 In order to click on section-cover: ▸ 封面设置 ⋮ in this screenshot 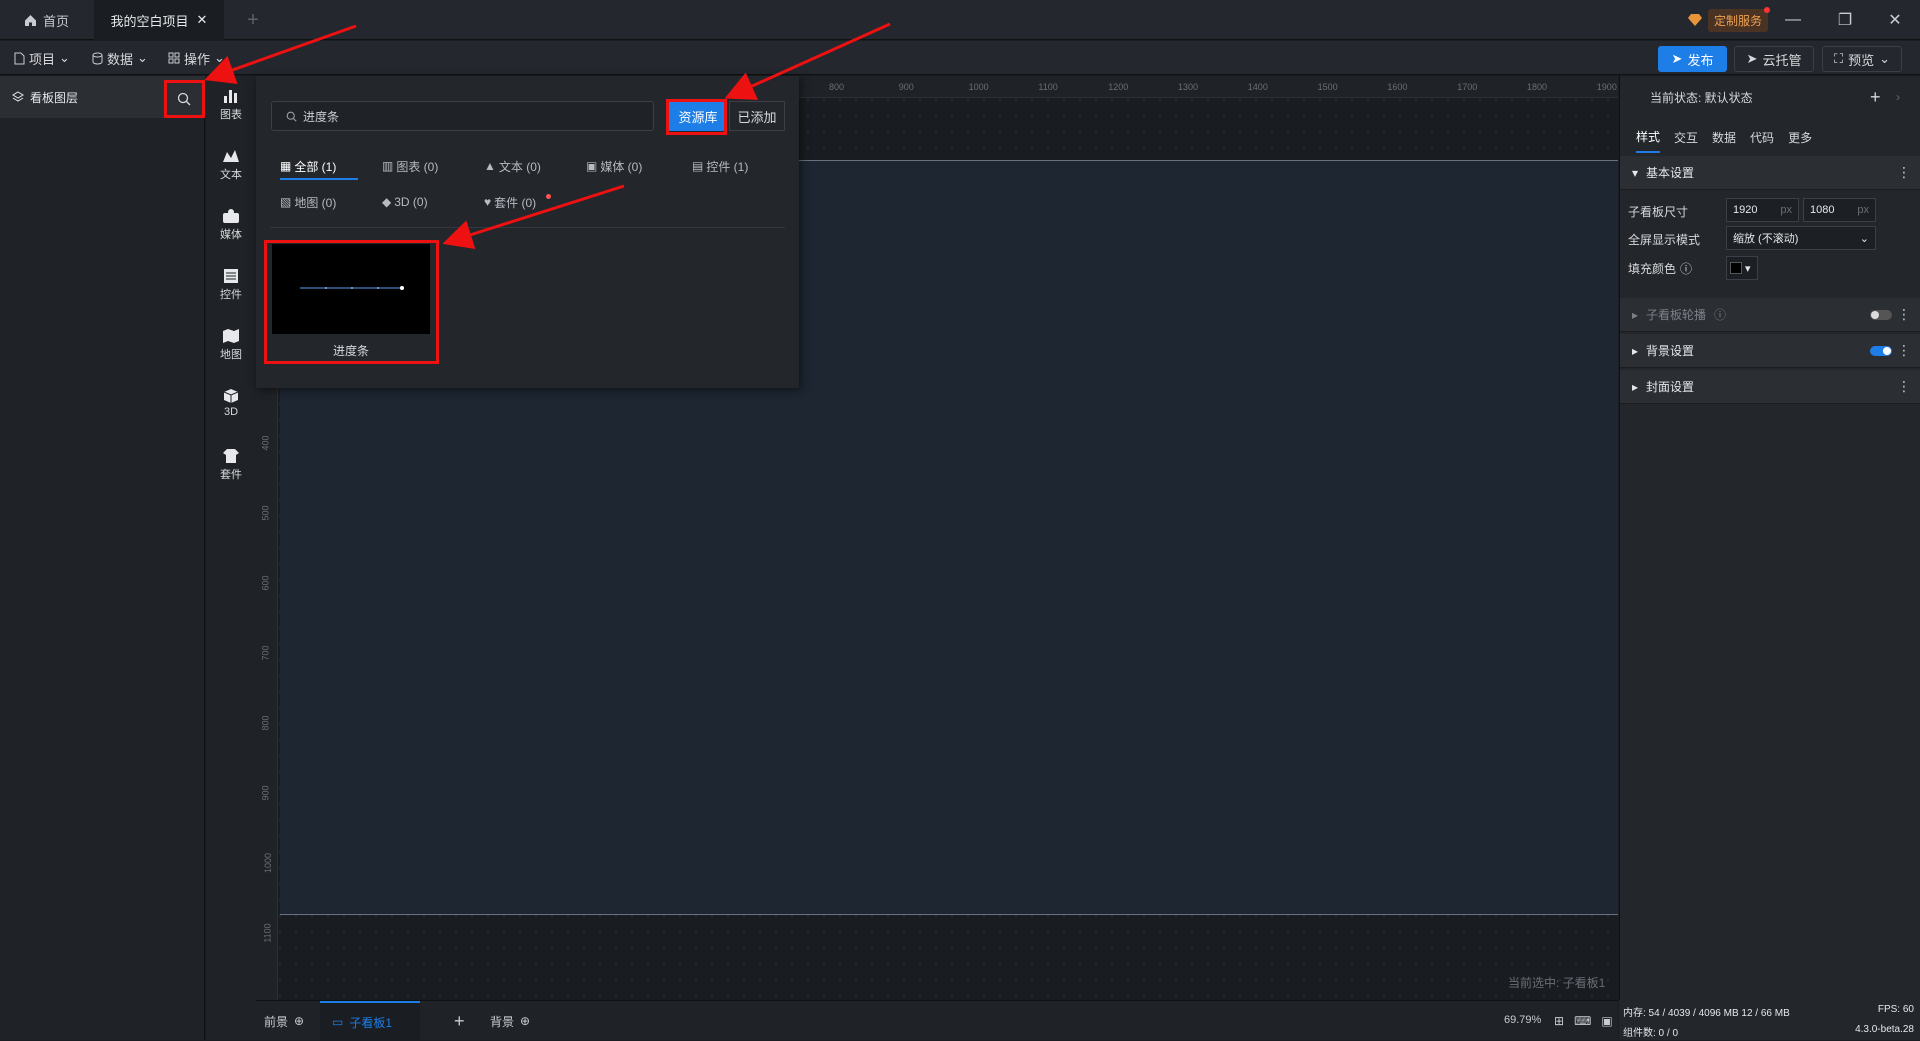, I will do `click(1770, 387)`.